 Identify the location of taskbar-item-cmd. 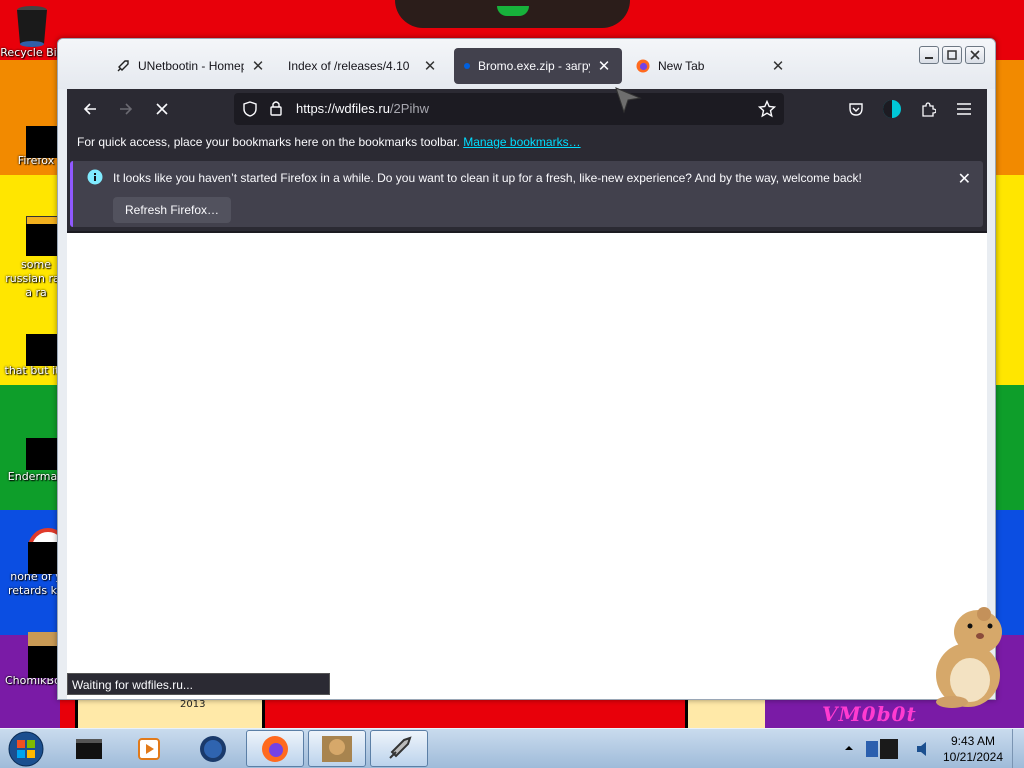
(89, 748).